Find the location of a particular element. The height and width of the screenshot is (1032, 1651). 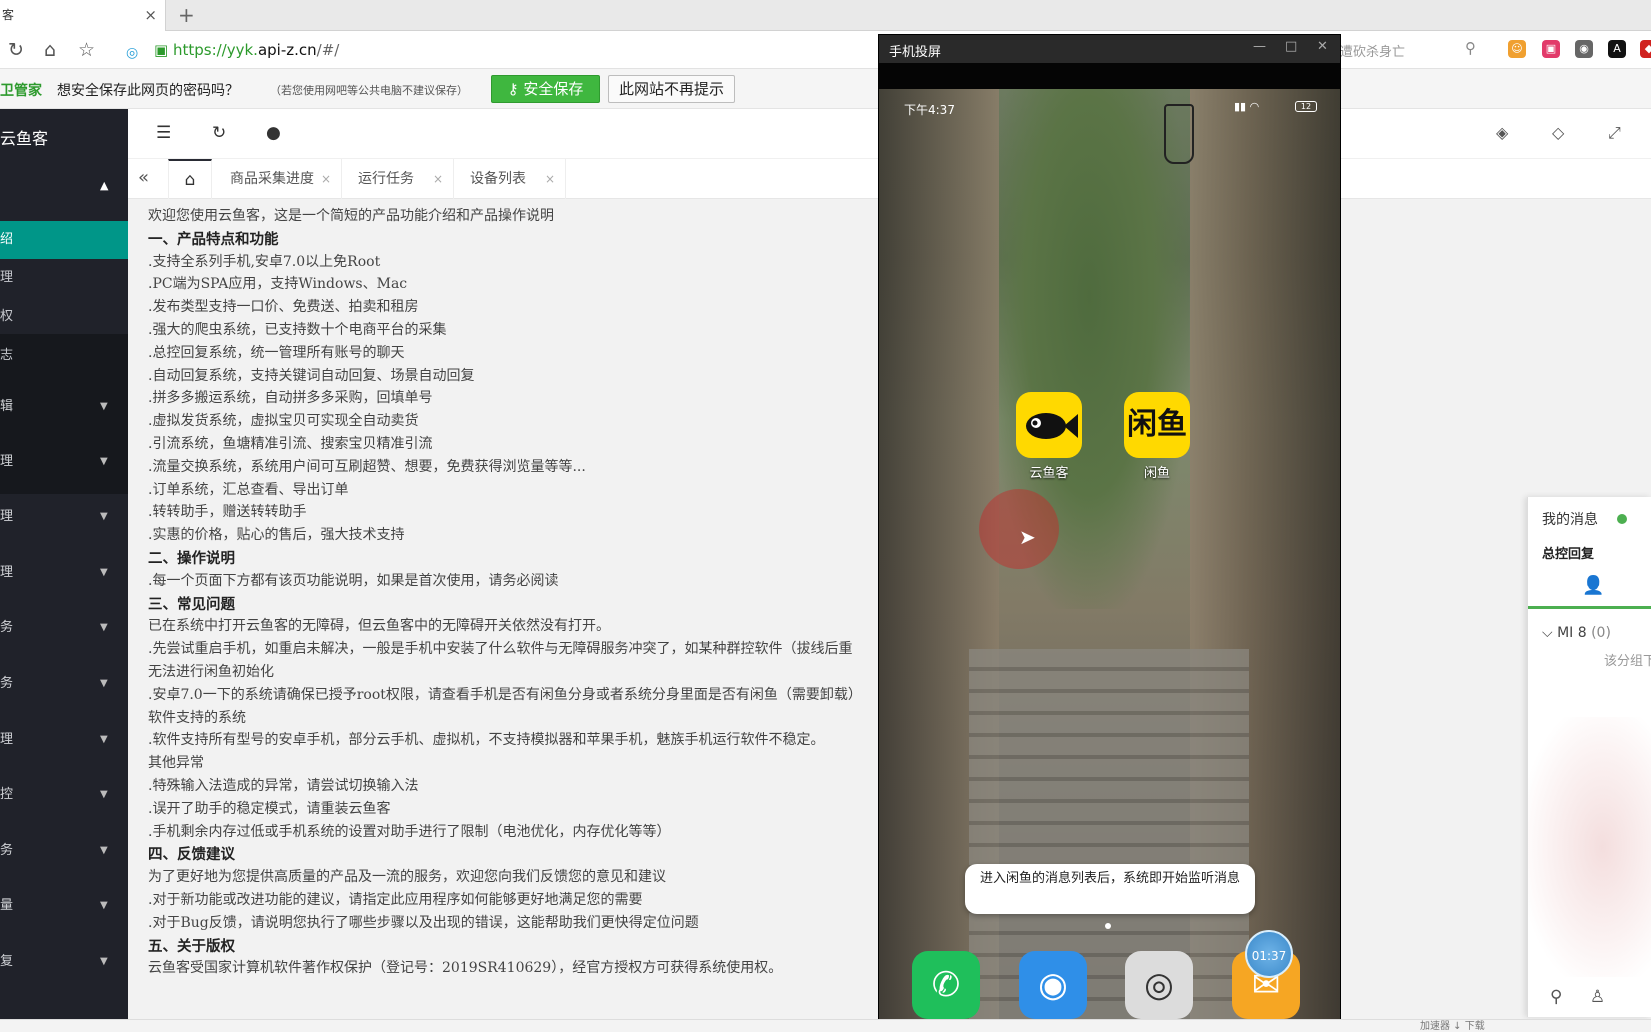

section-heading: 四、反馈建议 is located at coordinates (191, 855).